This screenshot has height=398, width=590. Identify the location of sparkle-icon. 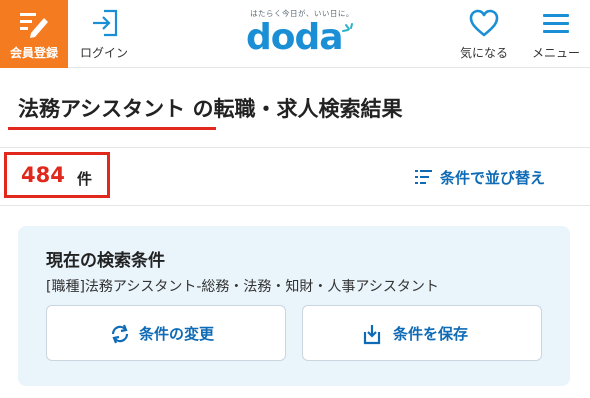
(347, 27).